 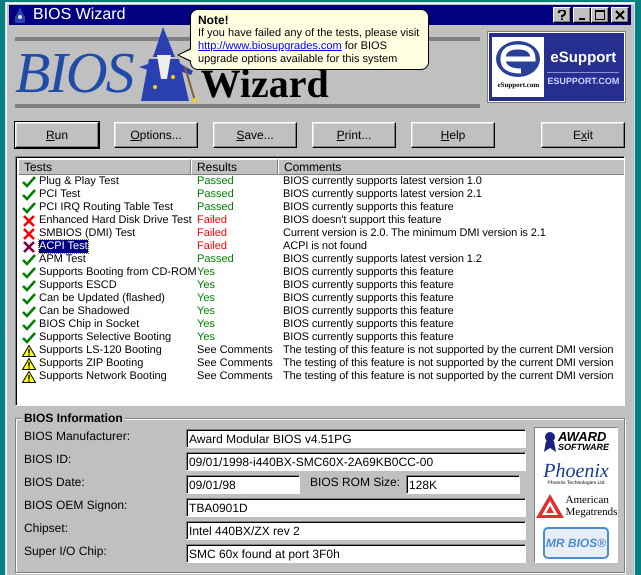 What do you see at coordinates (588, 500) in the screenshot?
I see `vendor-logo-text: American` at bounding box center [588, 500].